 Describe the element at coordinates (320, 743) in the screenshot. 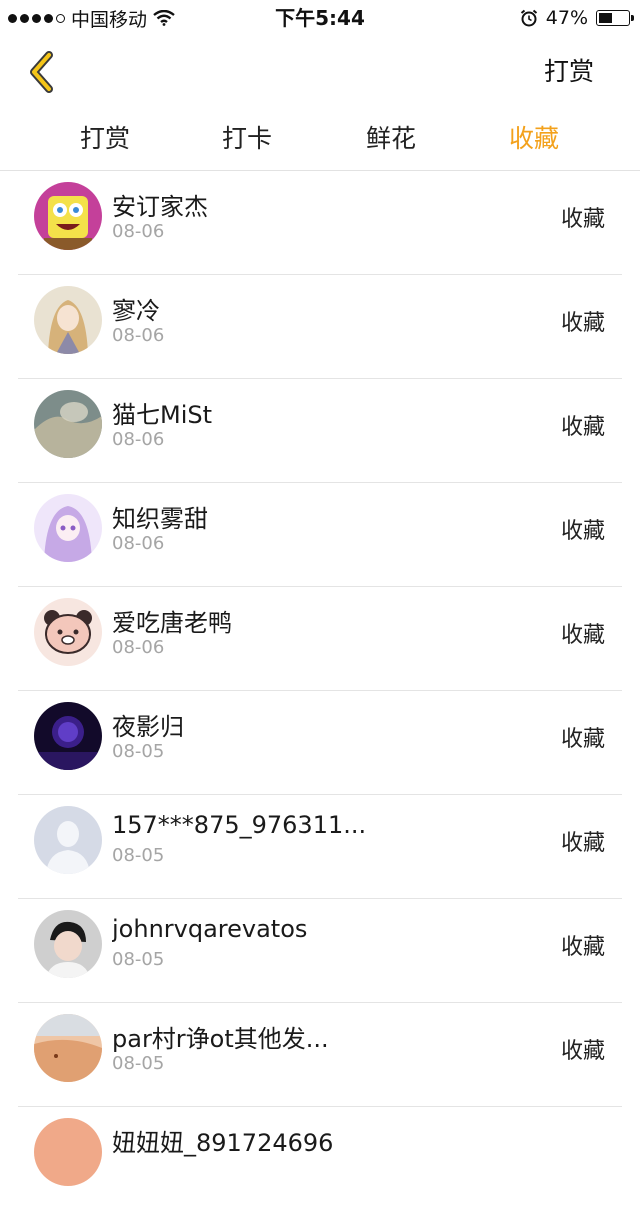

I see `list-item: 夜影归 08-05 收藏` at that location.